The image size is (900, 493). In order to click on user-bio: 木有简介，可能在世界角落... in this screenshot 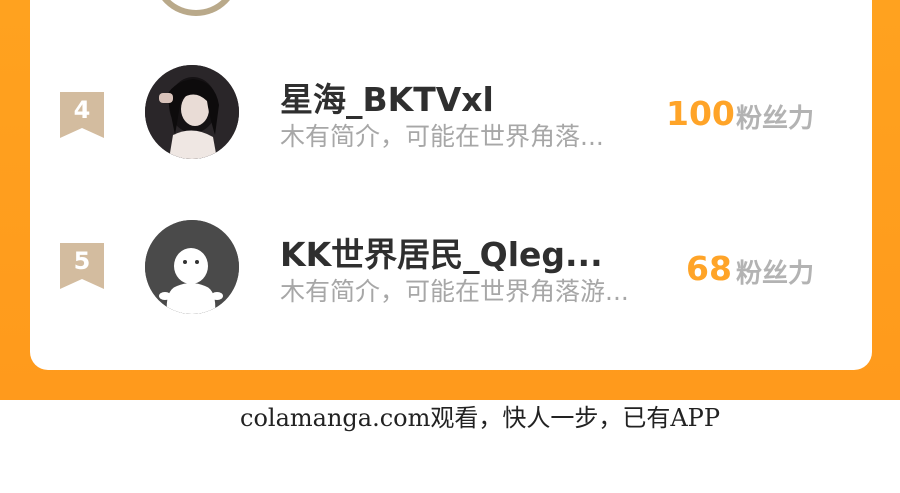, I will do `click(442, 136)`.